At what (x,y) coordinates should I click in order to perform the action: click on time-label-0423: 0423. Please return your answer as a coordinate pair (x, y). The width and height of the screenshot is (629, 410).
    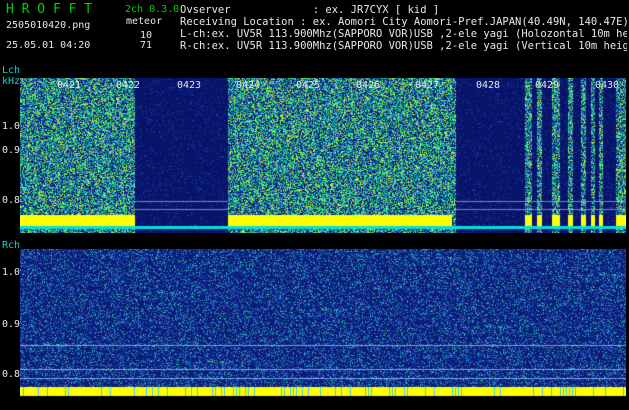
    Looking at the image, I should click on (189, 85).